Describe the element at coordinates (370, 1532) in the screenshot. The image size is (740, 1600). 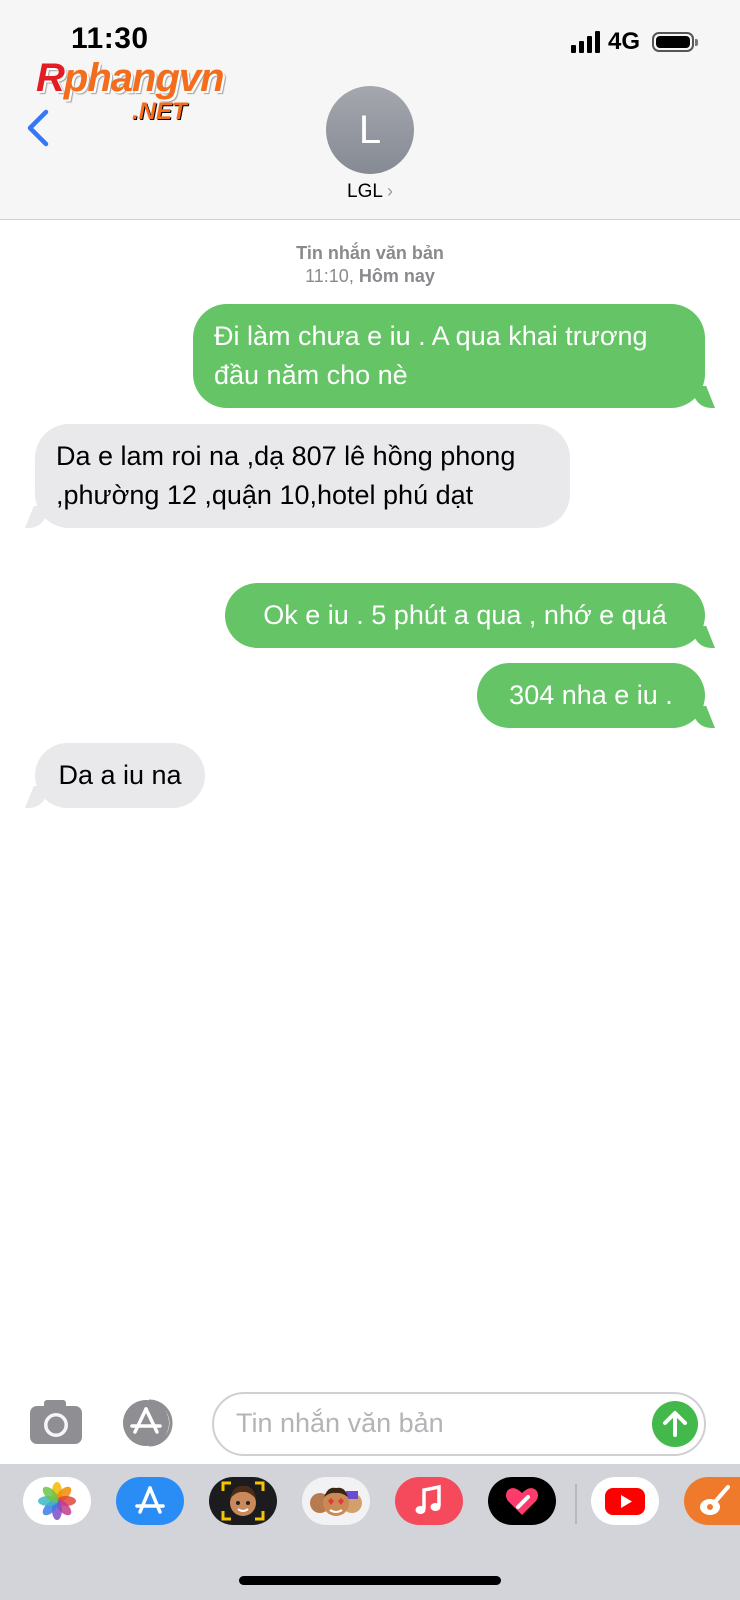
I see `app-drawer` at that location.